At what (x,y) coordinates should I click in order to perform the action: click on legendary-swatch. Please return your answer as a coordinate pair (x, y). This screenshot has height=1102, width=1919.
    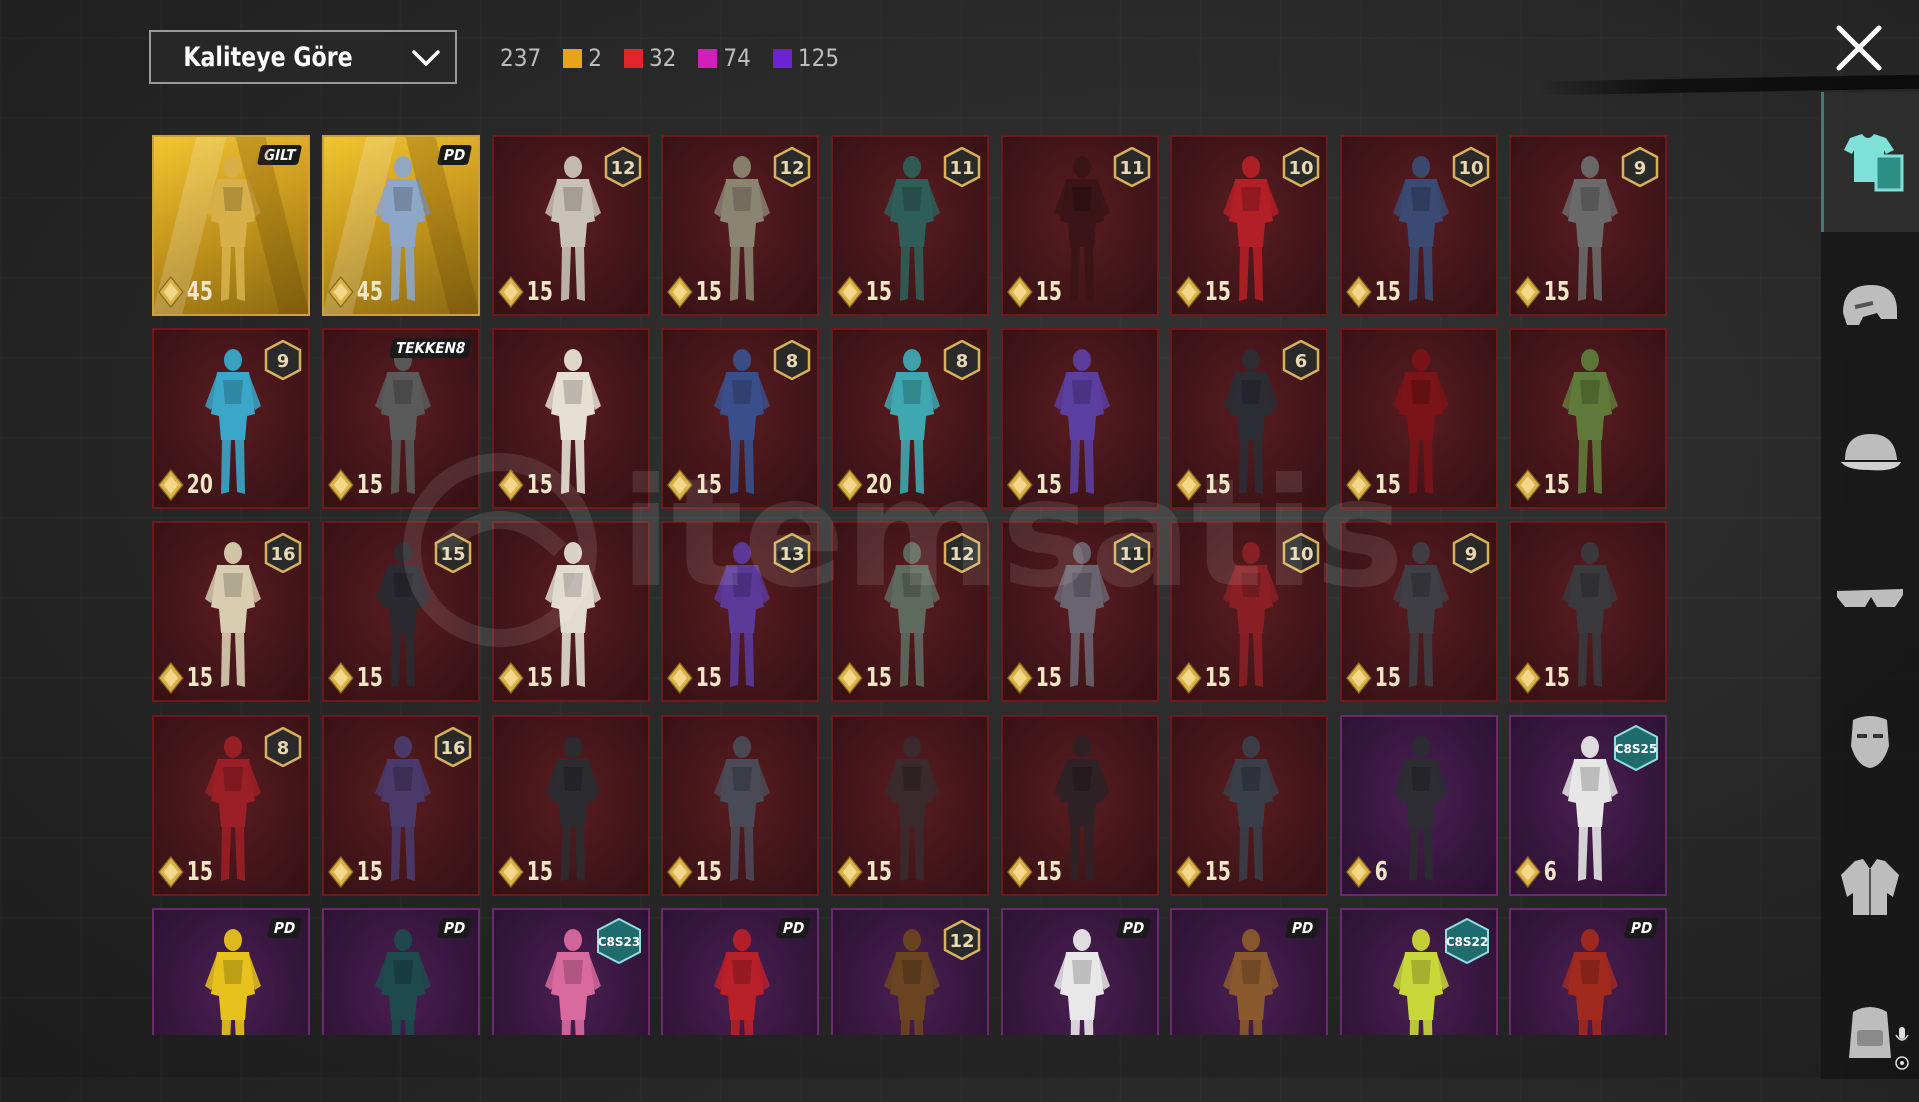
    Looking at the image, I should click on (573, 58).